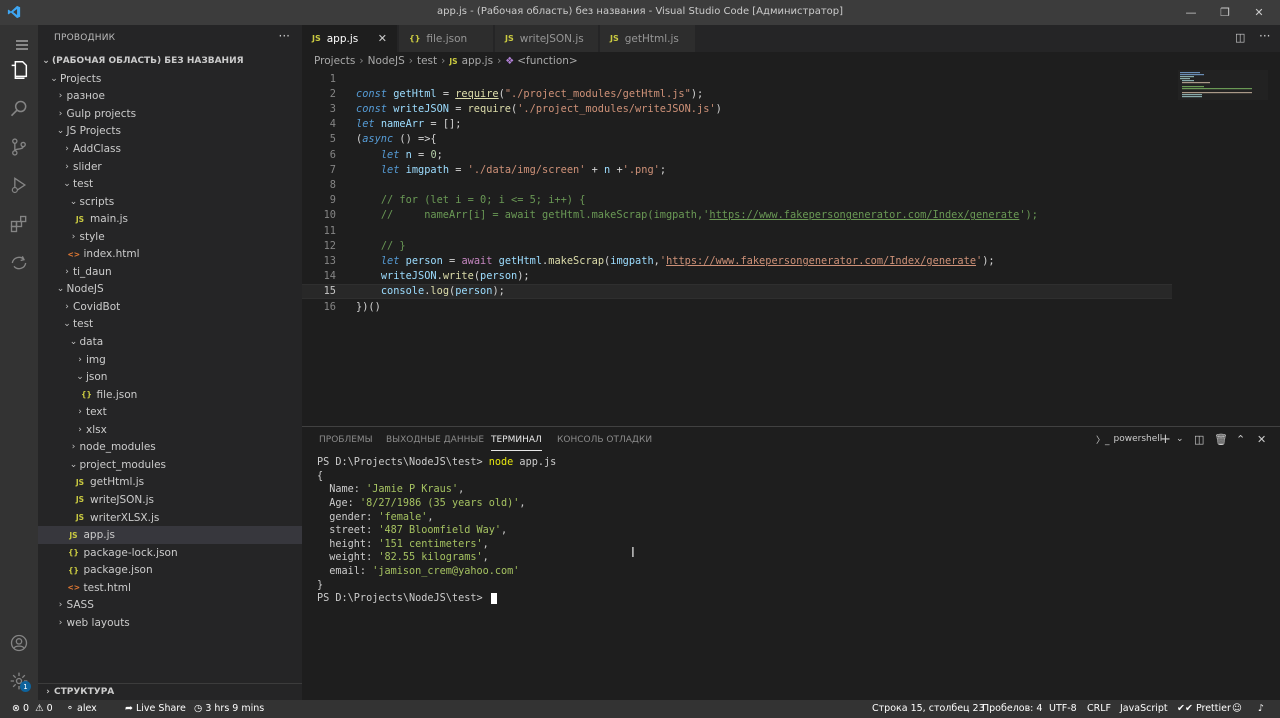 This screenshot has width=1280, height=718. Describe the element at coordinates (170, 149) in the screenshot. I see `tree-item: › AddClass` at that location.